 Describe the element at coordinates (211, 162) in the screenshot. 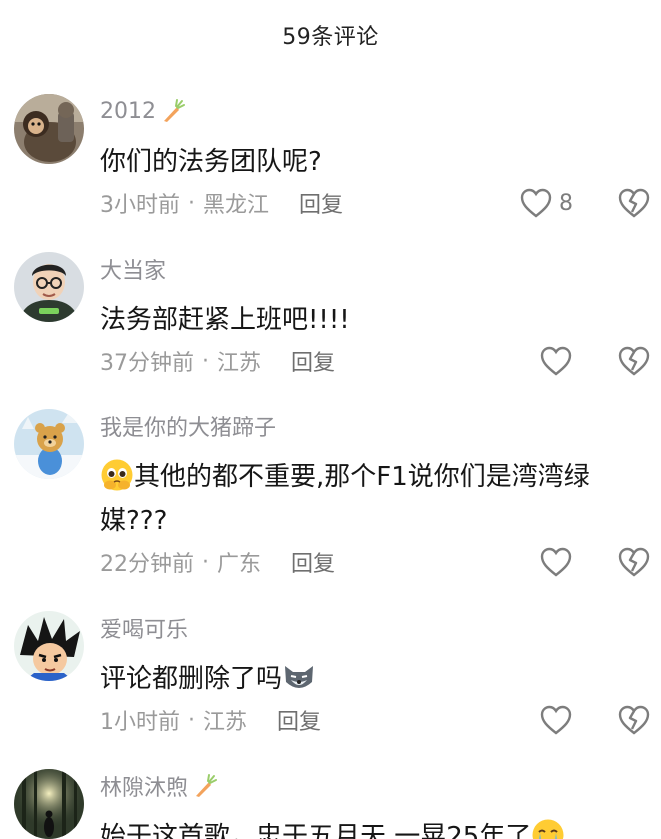

I see `comment-text: 你们的法务团队呢?` at that location.